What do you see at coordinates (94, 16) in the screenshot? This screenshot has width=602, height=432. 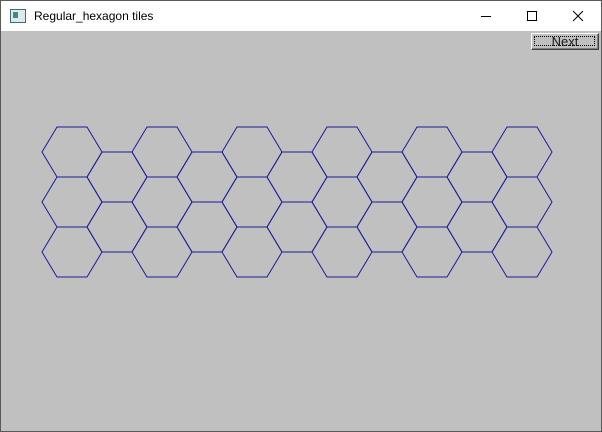 I see `window-title: Regular_hexagon tiles` at bounding box center [94, 16].